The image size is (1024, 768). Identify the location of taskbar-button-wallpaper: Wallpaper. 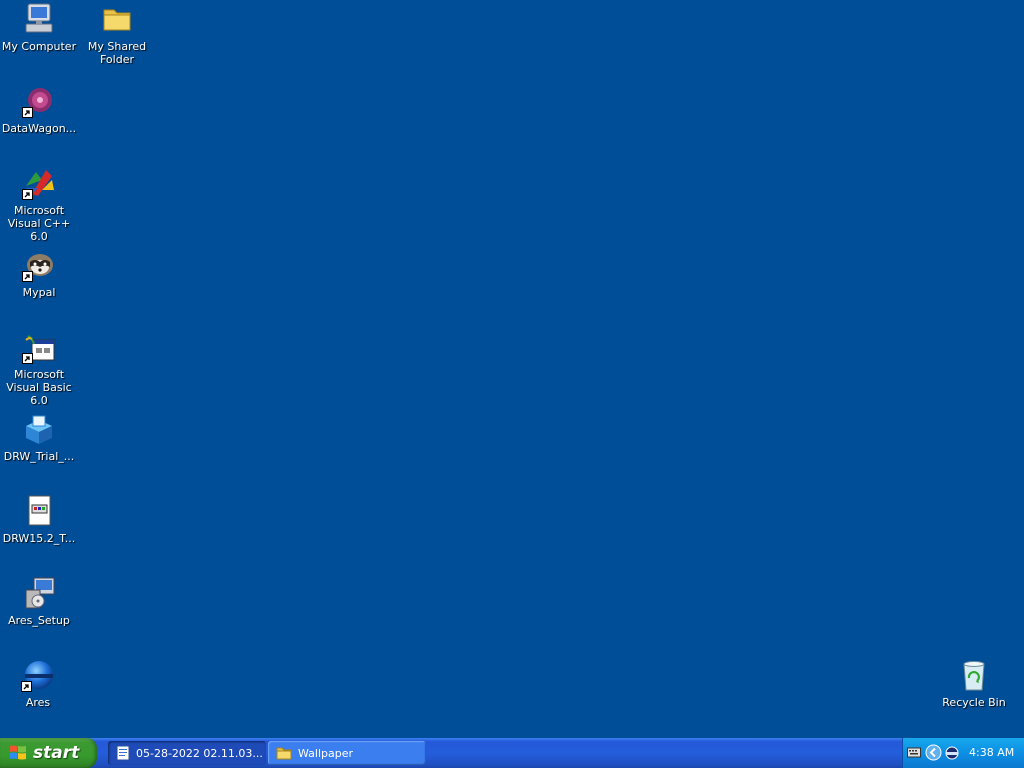
(347, 753).